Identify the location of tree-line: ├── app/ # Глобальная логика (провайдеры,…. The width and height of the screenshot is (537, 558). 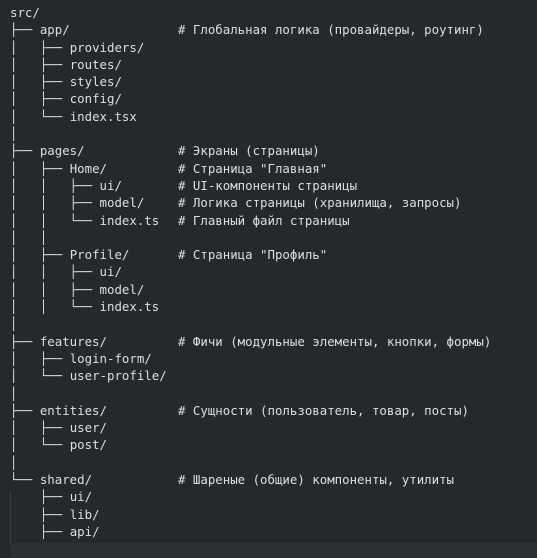
(247, 29).